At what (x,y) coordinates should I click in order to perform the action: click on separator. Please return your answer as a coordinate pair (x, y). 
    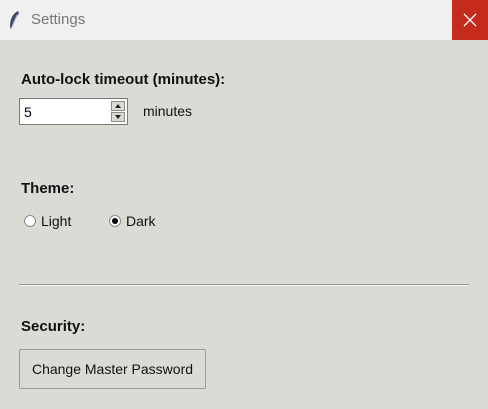
    Looking at the image, I should click on (244, 285).